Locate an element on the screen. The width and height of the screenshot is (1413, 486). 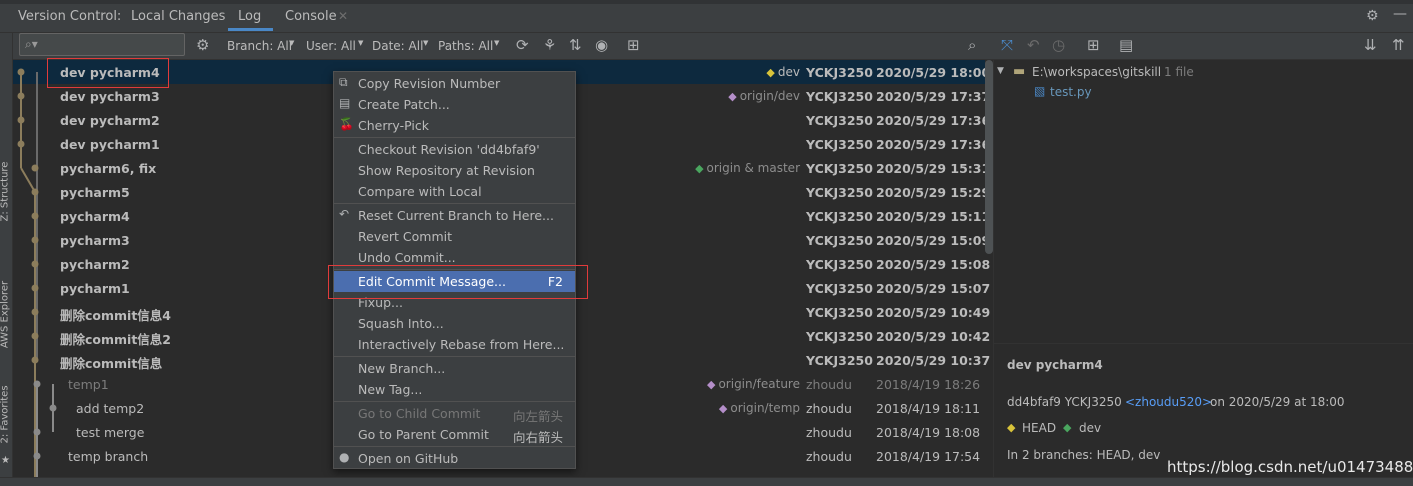
aws-explorer-tool-button: AWS Explorer is located at coordinates (6, 315).